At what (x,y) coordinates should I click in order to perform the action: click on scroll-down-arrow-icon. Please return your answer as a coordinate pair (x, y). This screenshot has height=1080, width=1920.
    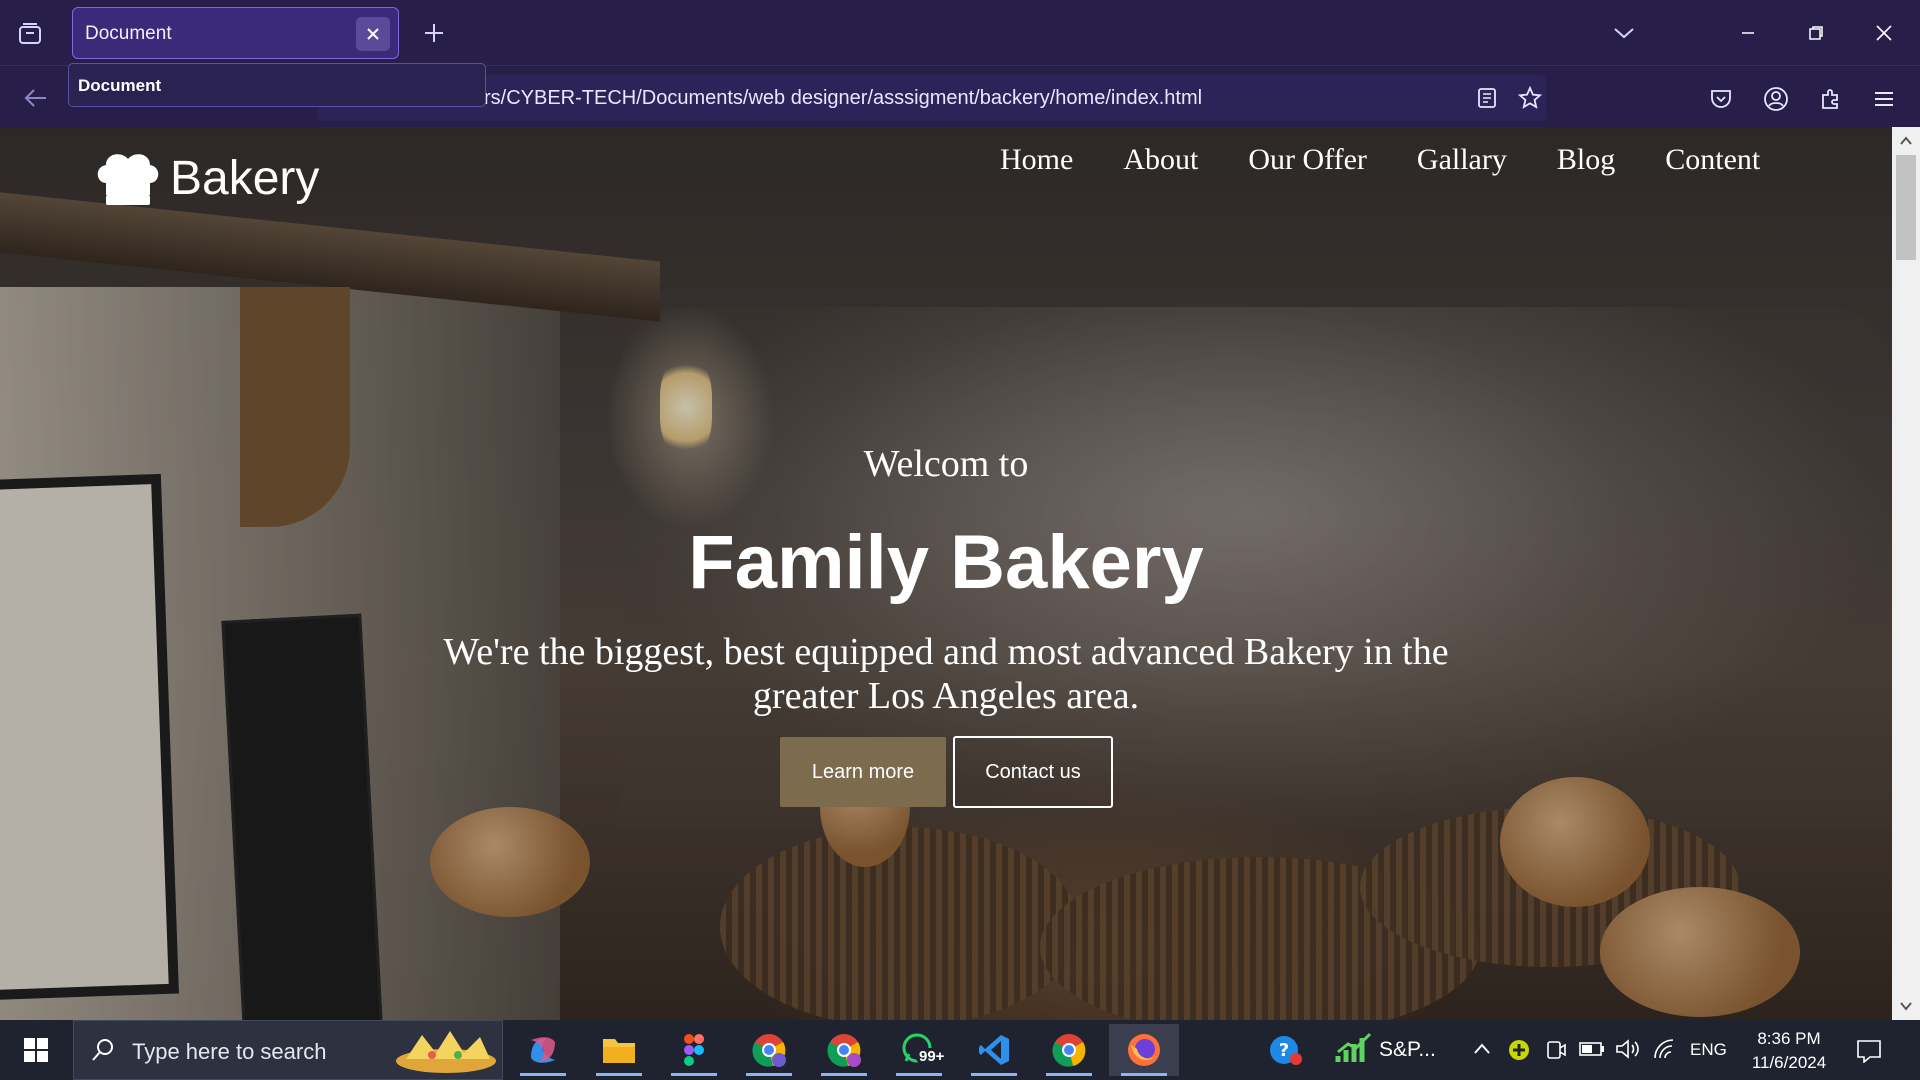
    Looking at the image, I should click on (1906, 1006).